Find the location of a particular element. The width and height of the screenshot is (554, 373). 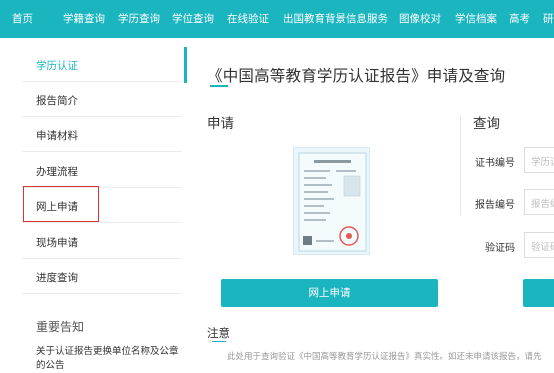

apply-section-title: 申请 is located at coordinates (220, 124).